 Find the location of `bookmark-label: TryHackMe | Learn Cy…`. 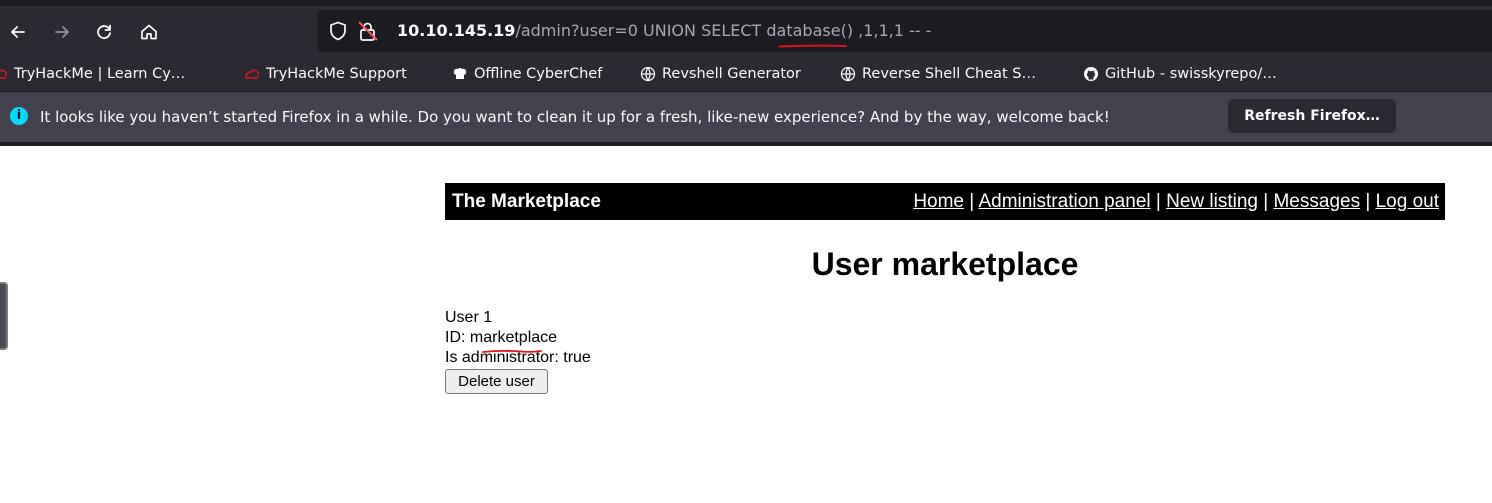

bookmark-label: TryHackMe | Learn Cy… is located at coordinates (100, 74).